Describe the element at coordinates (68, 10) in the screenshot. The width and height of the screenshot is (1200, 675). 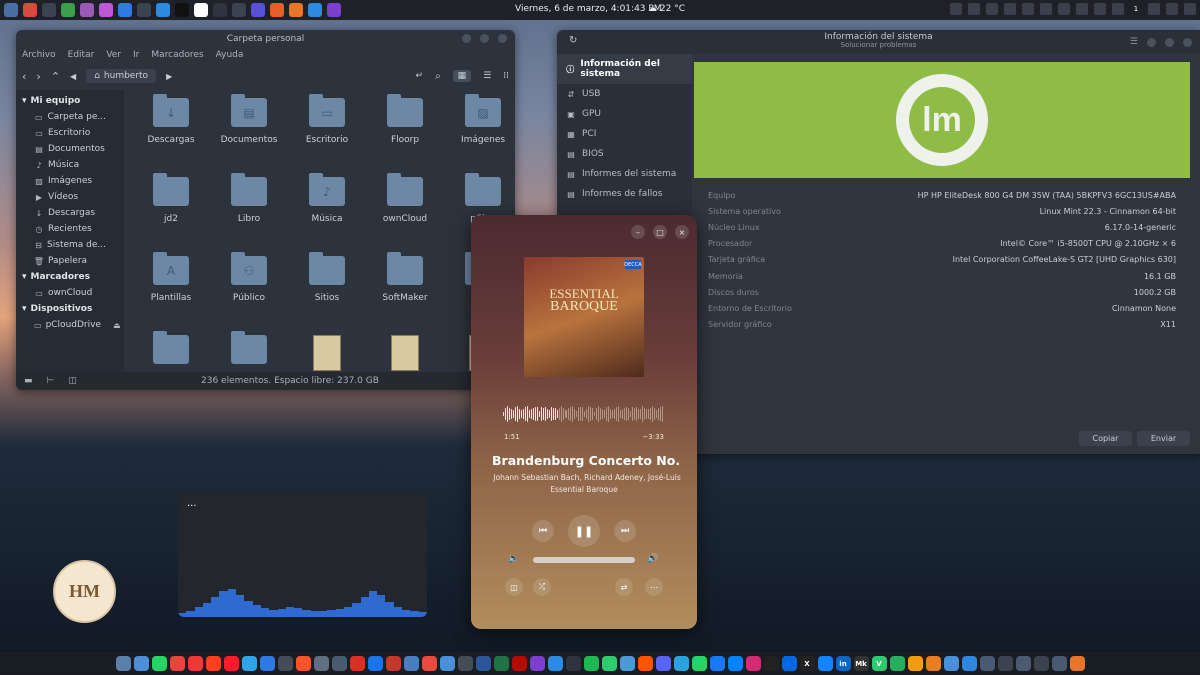
I see `leaf-icon` at that location.